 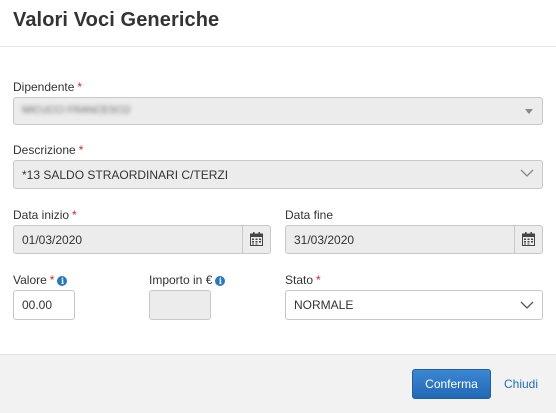 What do you see at coordinates (48, 87) in the screenshot?
I see `dipendente-label: Dipendente *` at bounding box center [48, 87].